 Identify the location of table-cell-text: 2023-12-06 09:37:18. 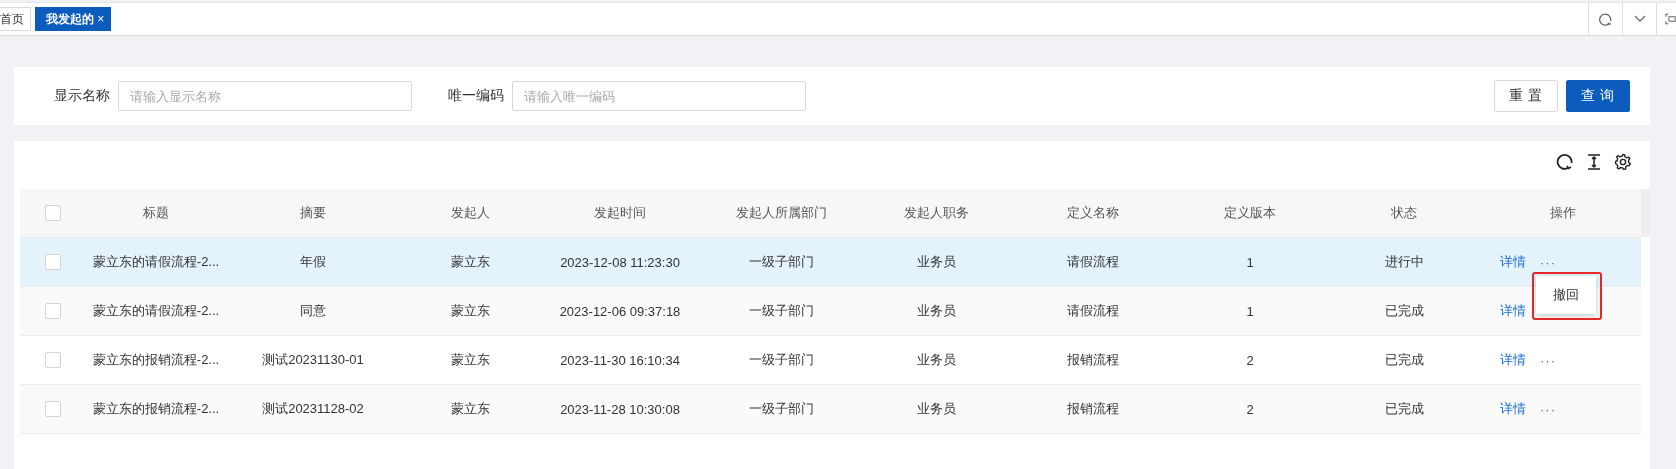
(620, 311).